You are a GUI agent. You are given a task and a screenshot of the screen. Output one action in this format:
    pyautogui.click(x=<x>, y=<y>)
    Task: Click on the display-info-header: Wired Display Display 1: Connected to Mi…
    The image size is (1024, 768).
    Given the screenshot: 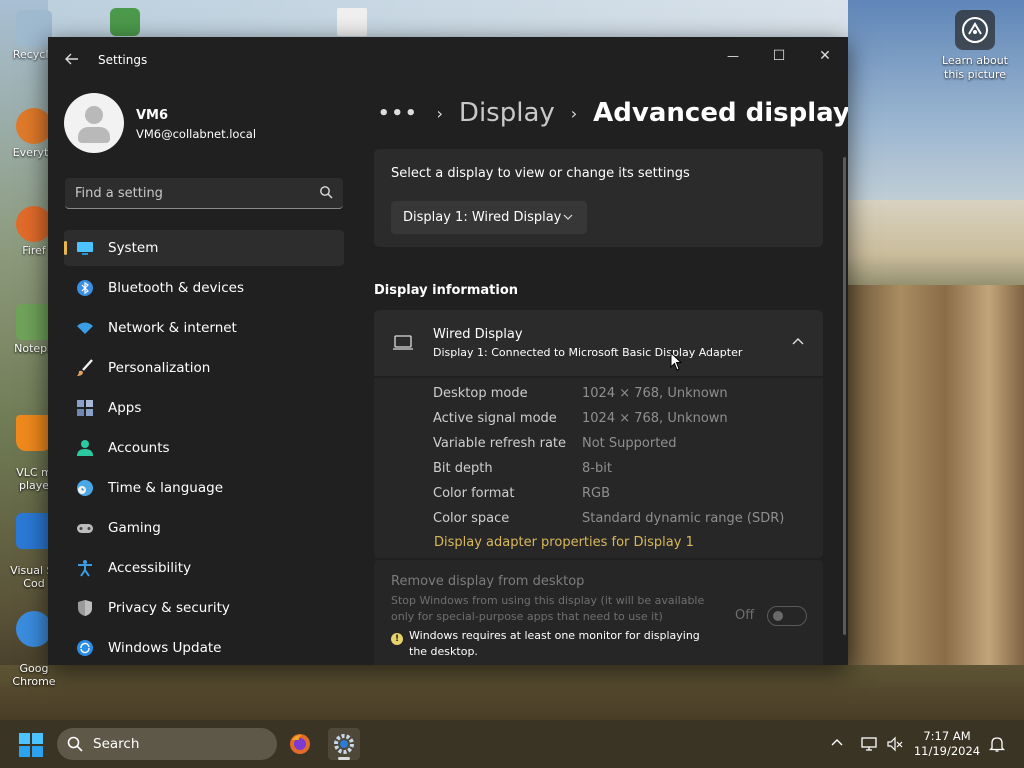 What is the action you would take?
    pyautogui.click(x=598, y=343)
    